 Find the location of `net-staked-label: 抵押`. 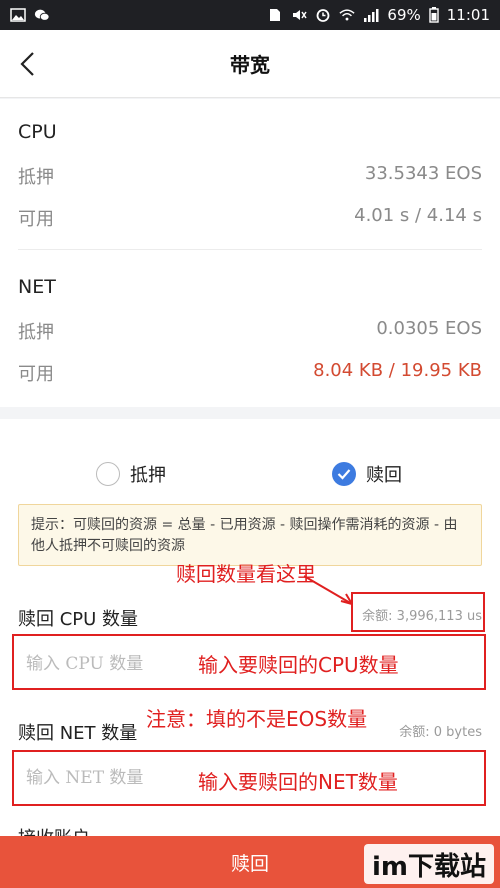

net-staked-label: 抵押 is located at coordinates (36, 332).